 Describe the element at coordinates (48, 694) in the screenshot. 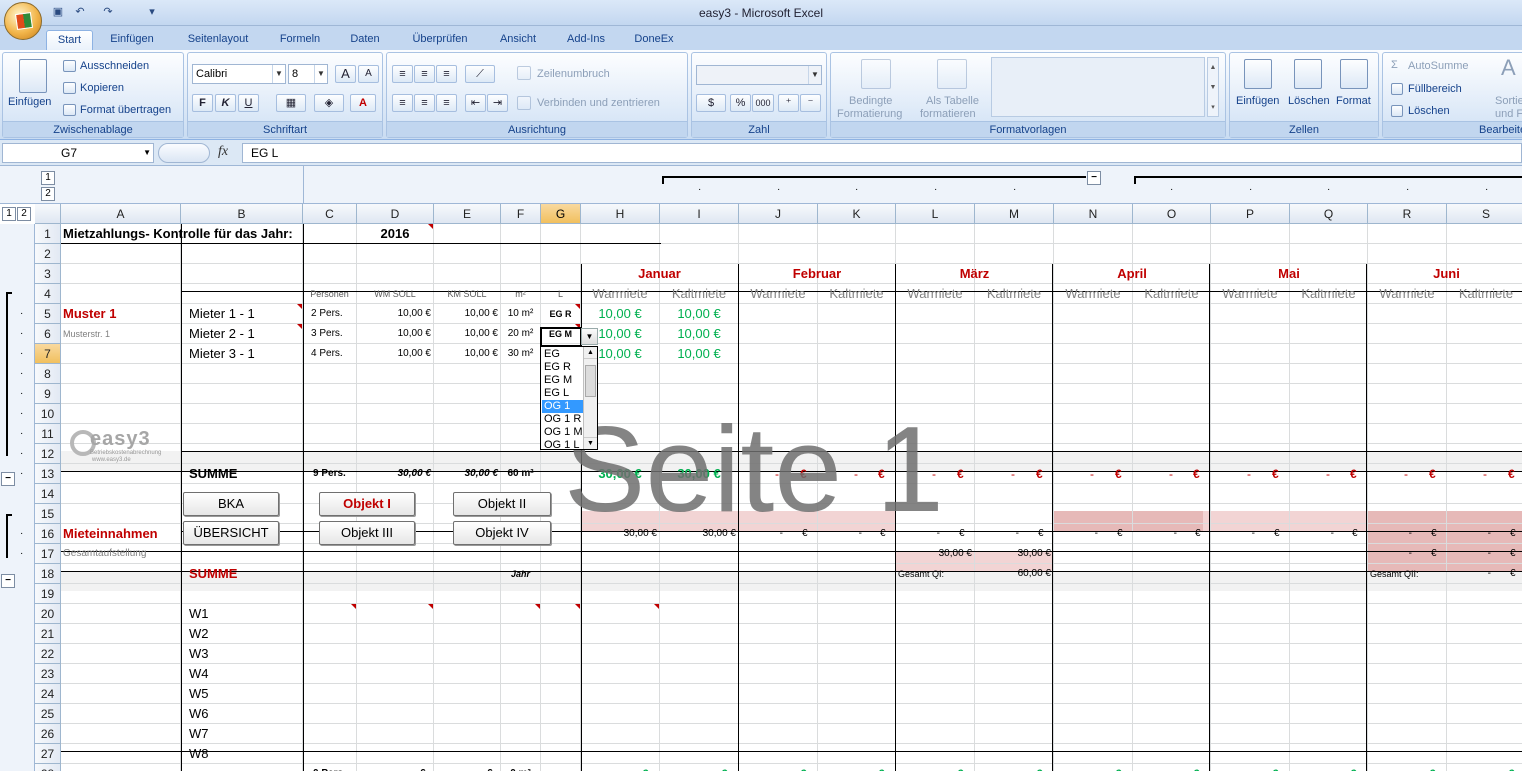

I see `row-header-24: 24` at that location.